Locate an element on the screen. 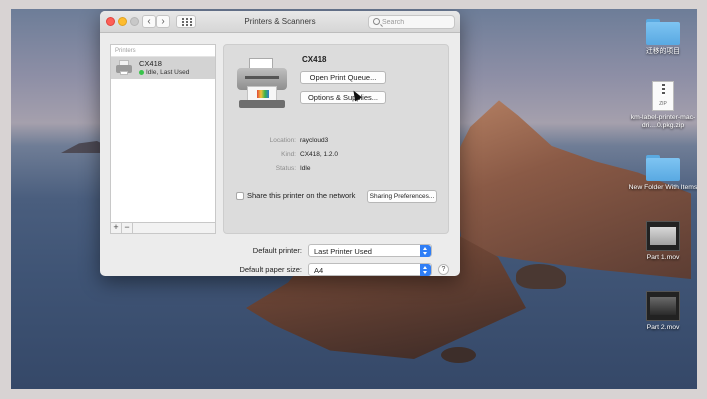  kind-value: CX418, 1.2.0 is located at coordinates (319, 154).